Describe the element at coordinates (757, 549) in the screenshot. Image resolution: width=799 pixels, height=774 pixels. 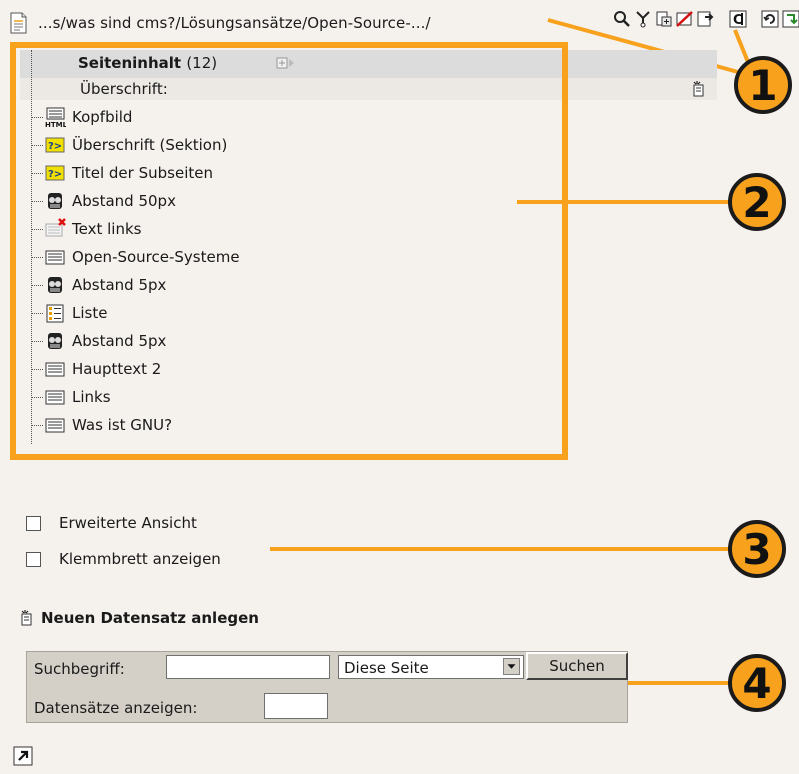
I see `callout-badge-3: 3` at that location.